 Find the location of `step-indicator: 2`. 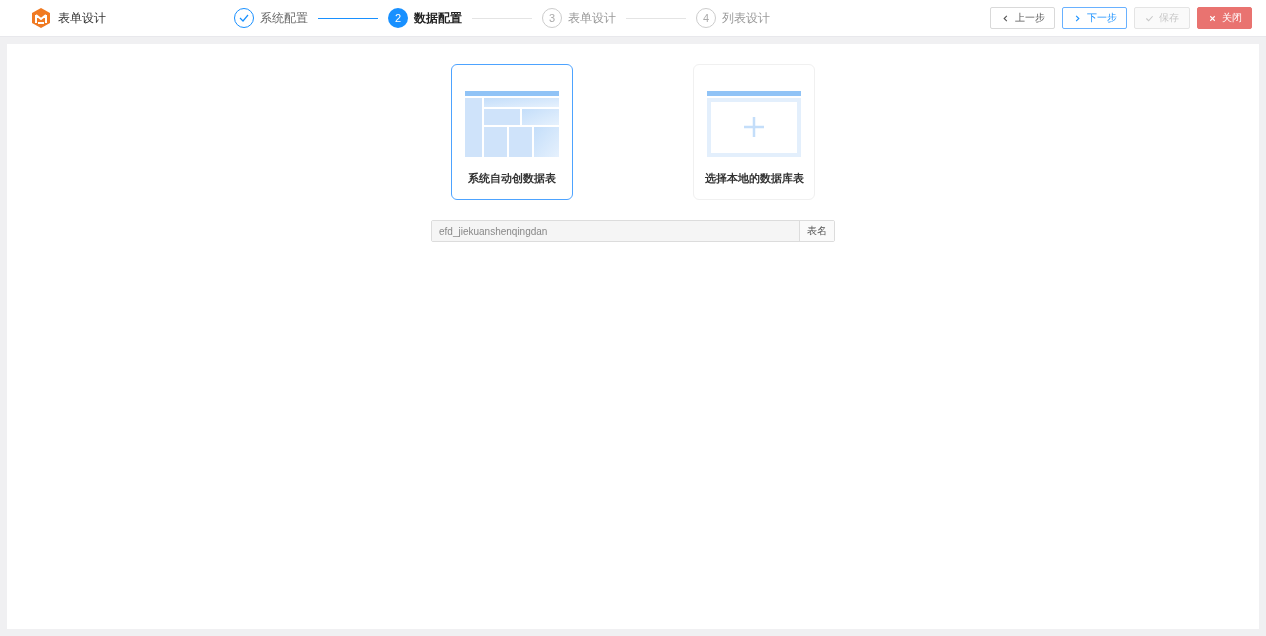

step-indicator: 2 is located at coordinates (398, 18).